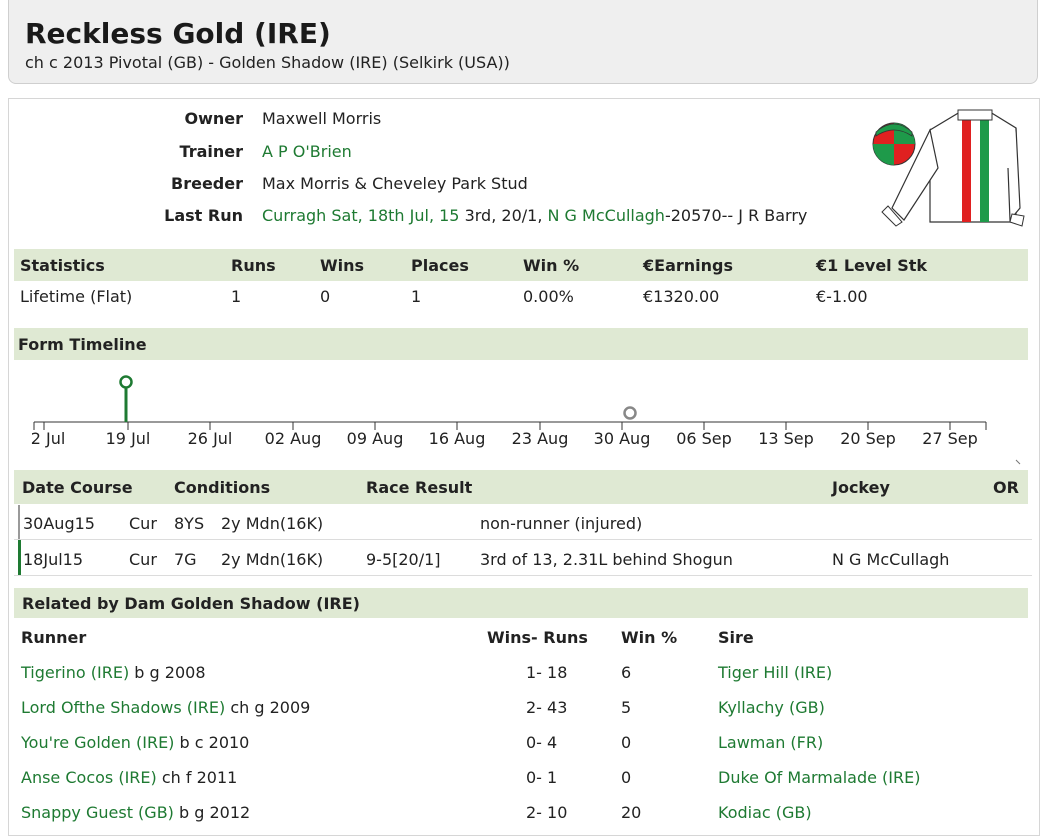  What do you see at coordinates (77, 487) in the screenshot?
I see `race-col-date-course: Date Course` at bounding box center [77, 487].